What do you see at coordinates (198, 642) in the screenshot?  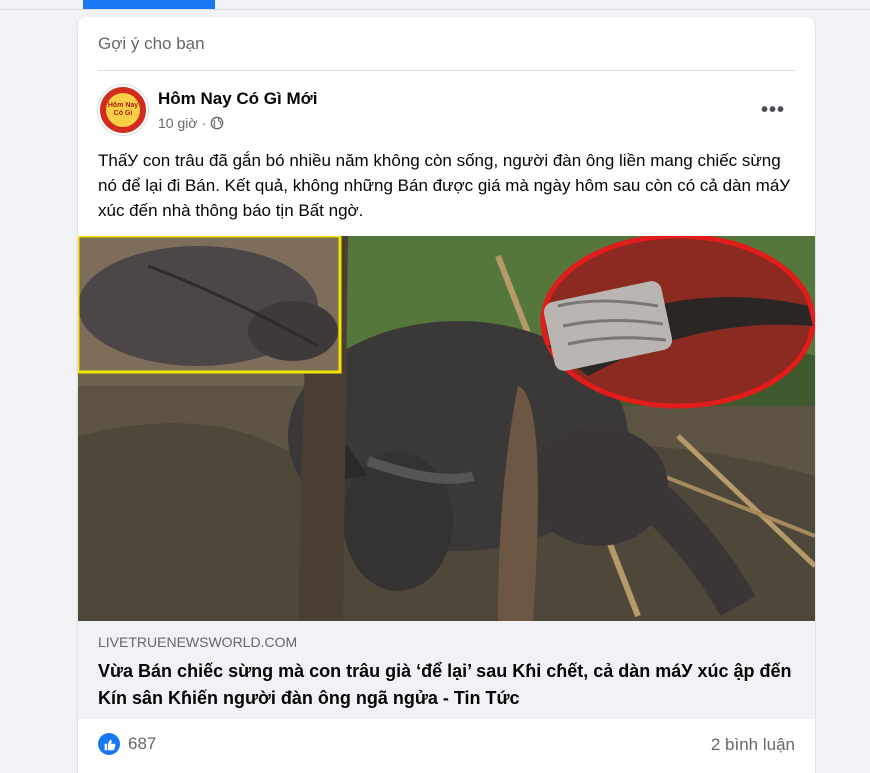 I see `link-domain: LIVETRUENEWSWORLD.COM` at bounding box center [198, 642].